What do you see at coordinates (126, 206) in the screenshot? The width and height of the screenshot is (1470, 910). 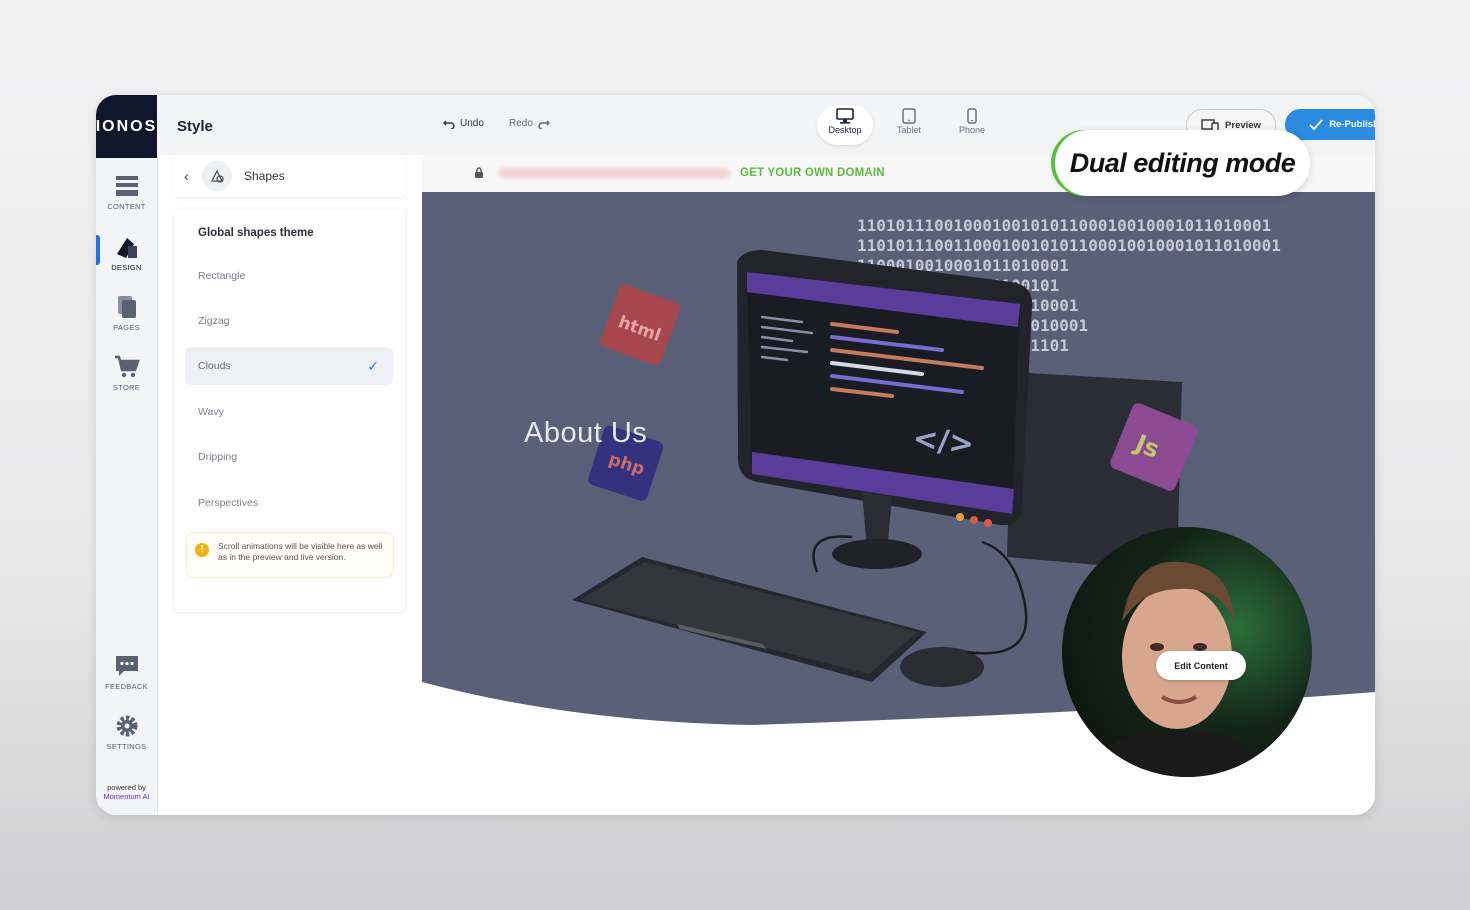 I see `nav-content-label: CONTENT` at bounding box center [126, 206].